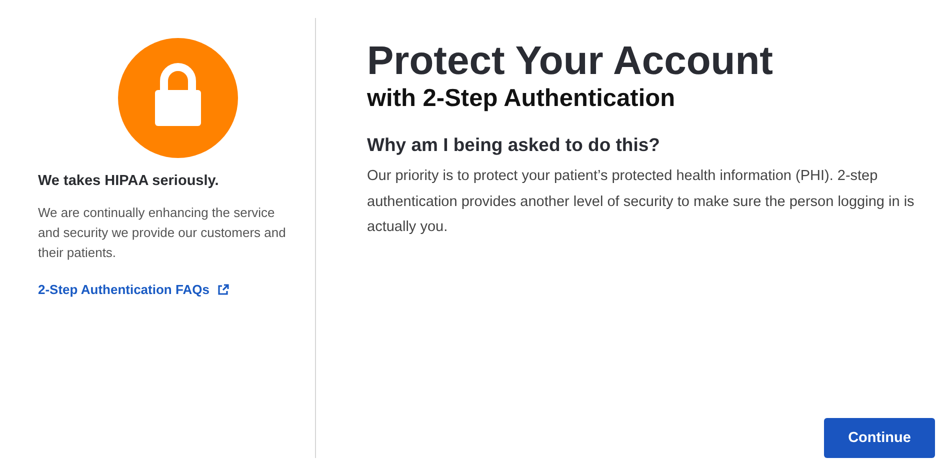  What do you see at coordinates (641, 202) in the screenshot?
I see `explanation-text: Our priority is to protect your patient’s protected health information (PHI). 2-step authentication provides another level of security to make sure the person logging in is actually you.` at bounding box center [641, 202].